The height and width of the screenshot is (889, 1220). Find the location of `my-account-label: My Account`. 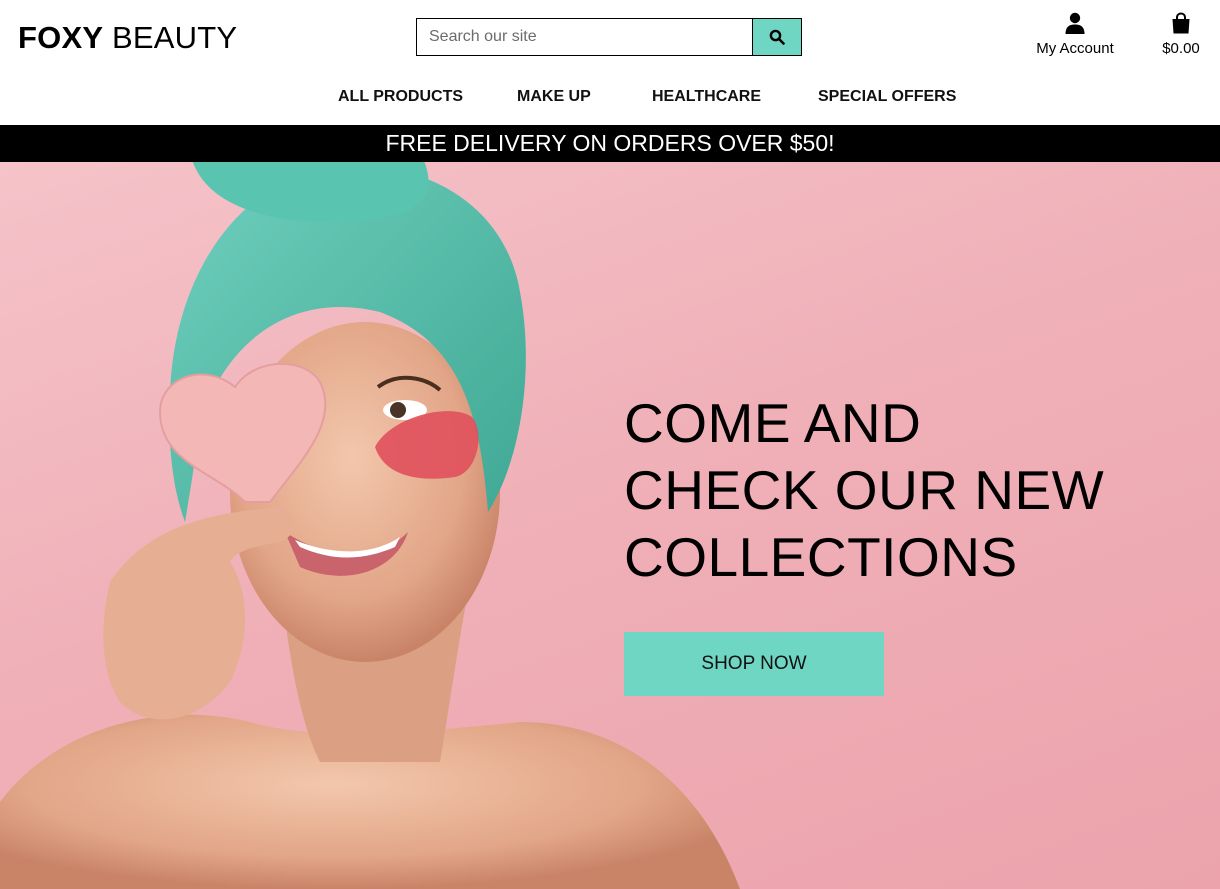

my-account-label: My Account is located at coordinates (1075, 48).